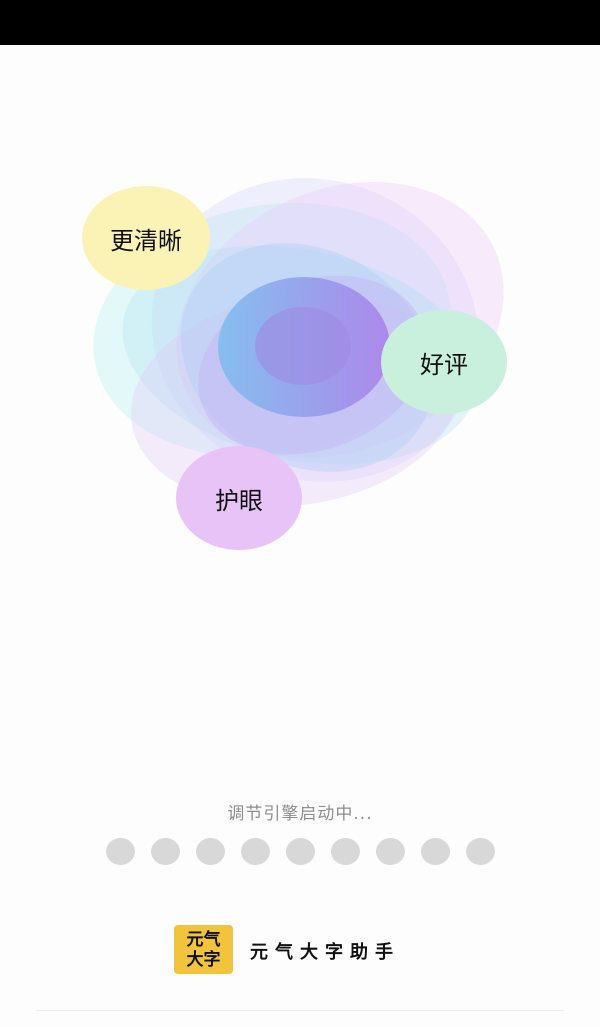 The image size is (600, 1027). What do you see at coordinates (203, 959) in the screenshot?
I see `app-logo-line2: 大字` at bounding box center [203, 959].